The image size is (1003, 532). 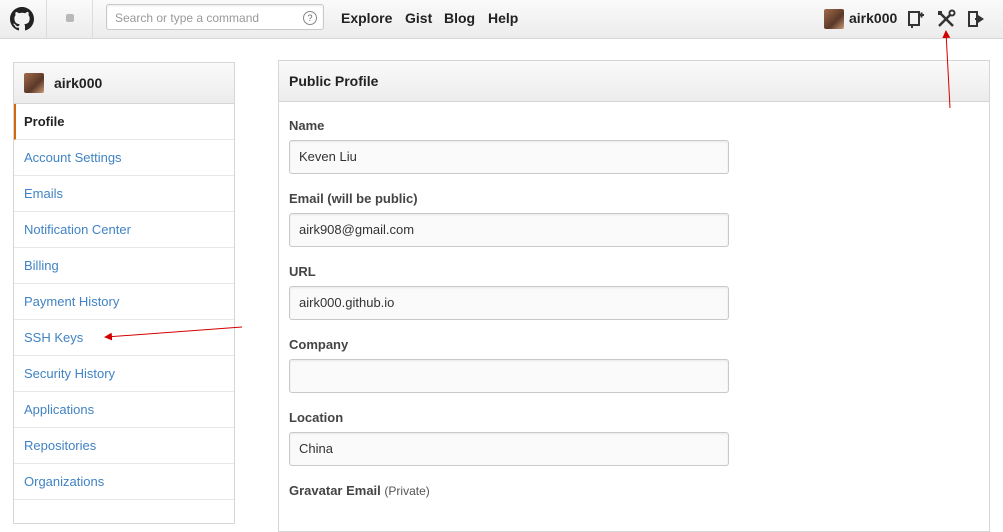 What do you see at coordinates (366, 18) in the screenshot?
I see `nav-explore: Explore` at bounding box center [366, 18].